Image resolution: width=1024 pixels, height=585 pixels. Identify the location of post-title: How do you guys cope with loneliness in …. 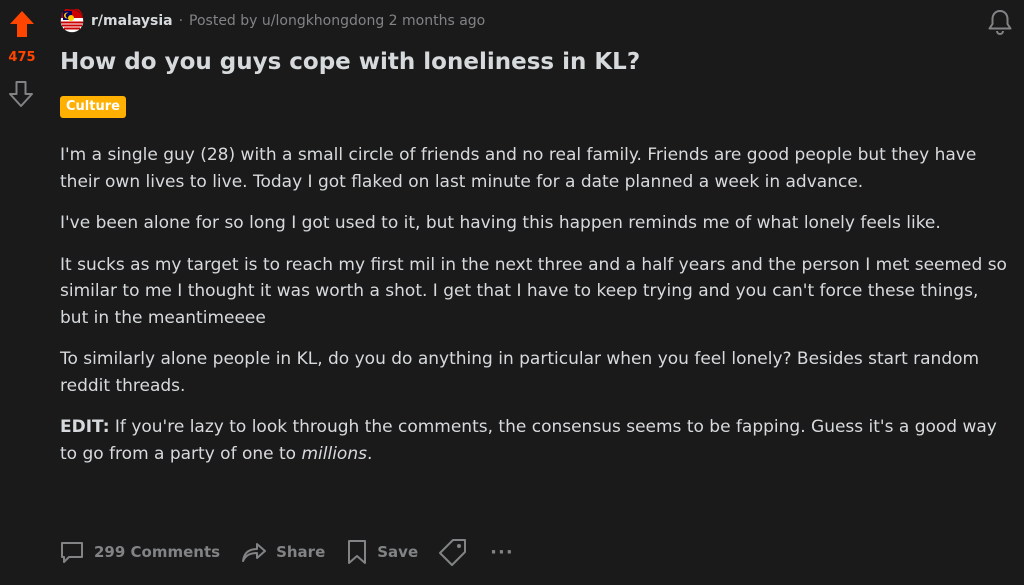
(350, 62).